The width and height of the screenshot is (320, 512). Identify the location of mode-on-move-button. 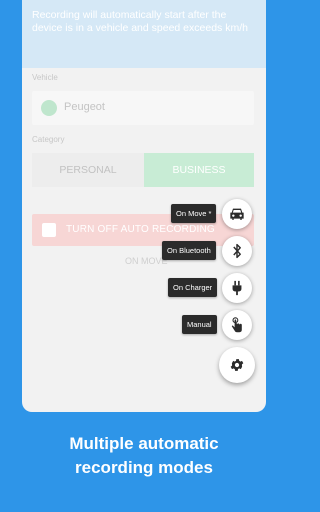
(237, 214).